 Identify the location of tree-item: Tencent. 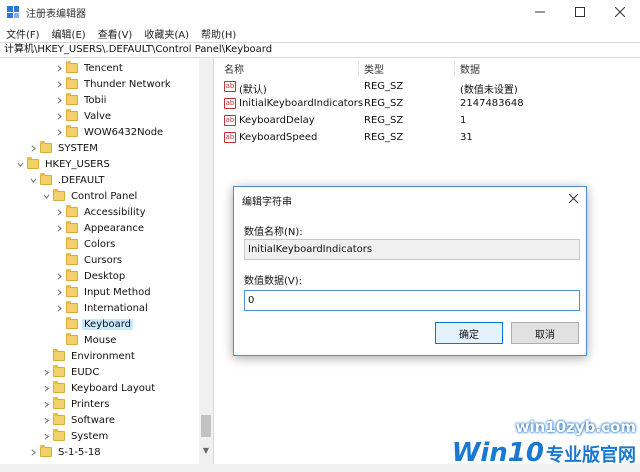
(89, 68).